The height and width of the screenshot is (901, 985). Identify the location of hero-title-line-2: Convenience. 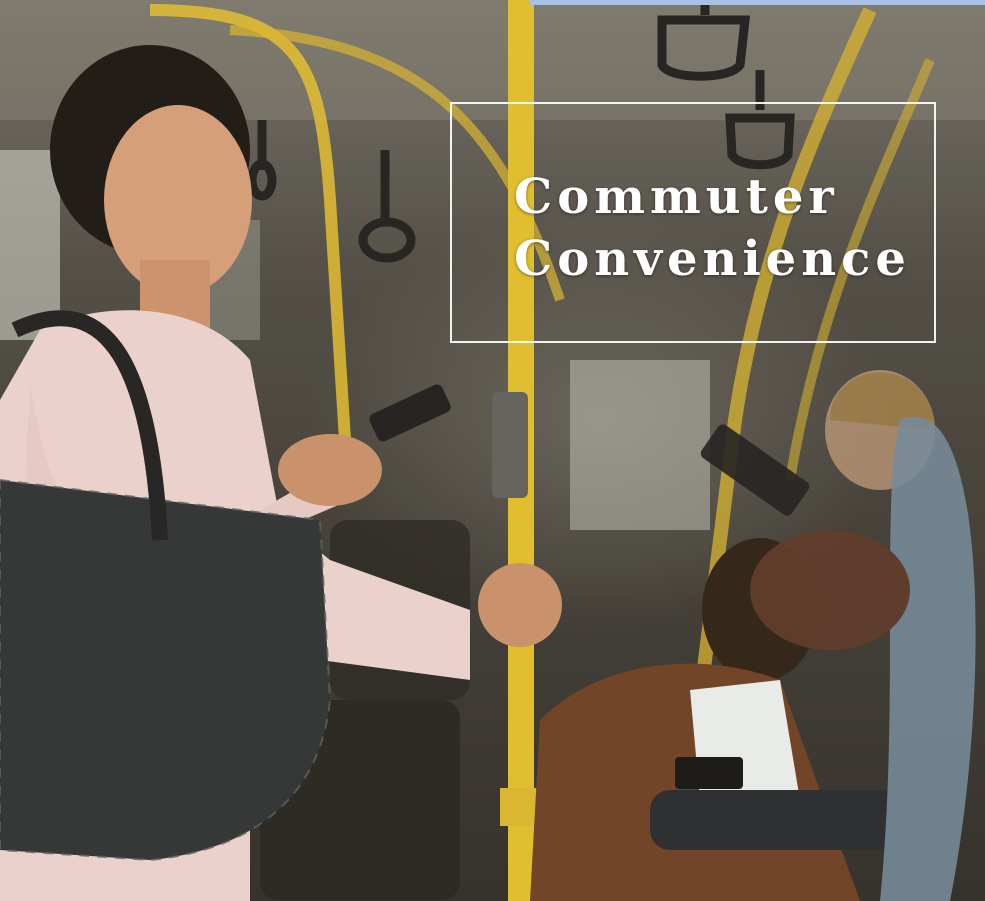
(712, 259).